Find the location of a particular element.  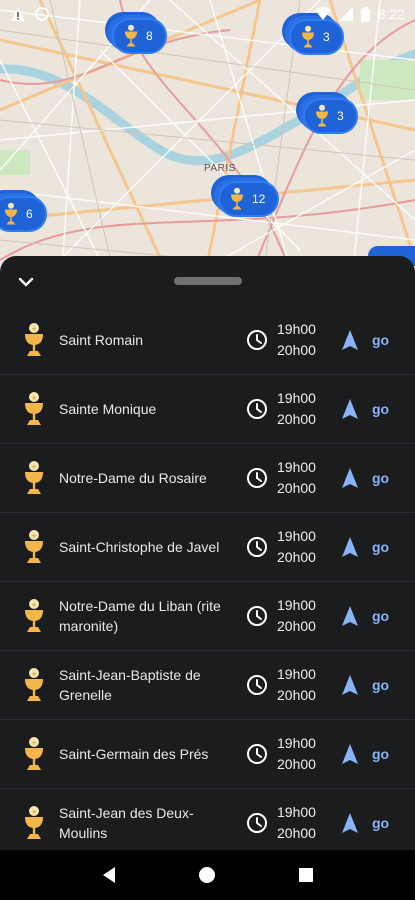

alert-icon is located at coordinates (18, 14).